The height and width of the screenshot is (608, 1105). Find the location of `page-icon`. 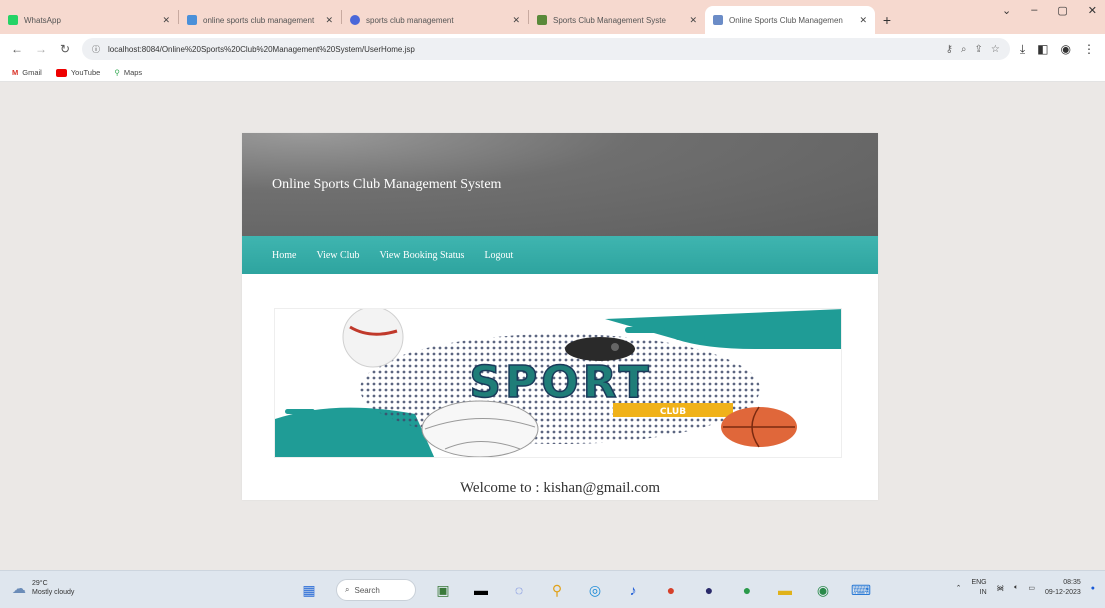

page-icon is located at coordinates (718, 20).